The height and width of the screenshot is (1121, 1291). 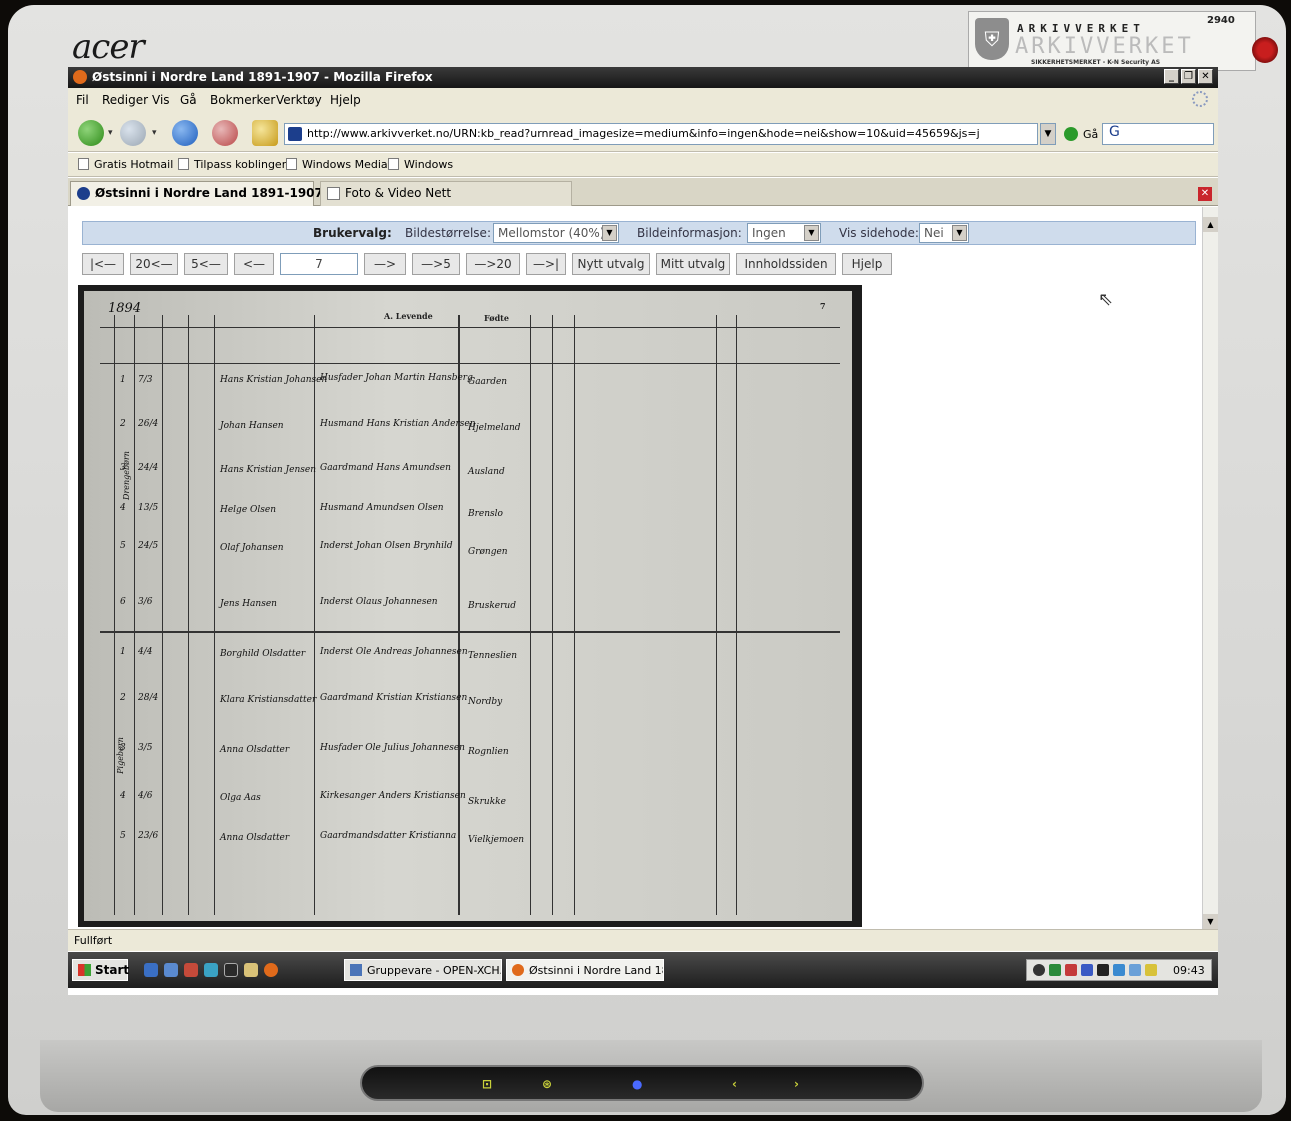 What do you see at coordinates (1205, 194) in the screenshot?
I see `close-tab-icon: ✕` at bounding box center [1205, 194].